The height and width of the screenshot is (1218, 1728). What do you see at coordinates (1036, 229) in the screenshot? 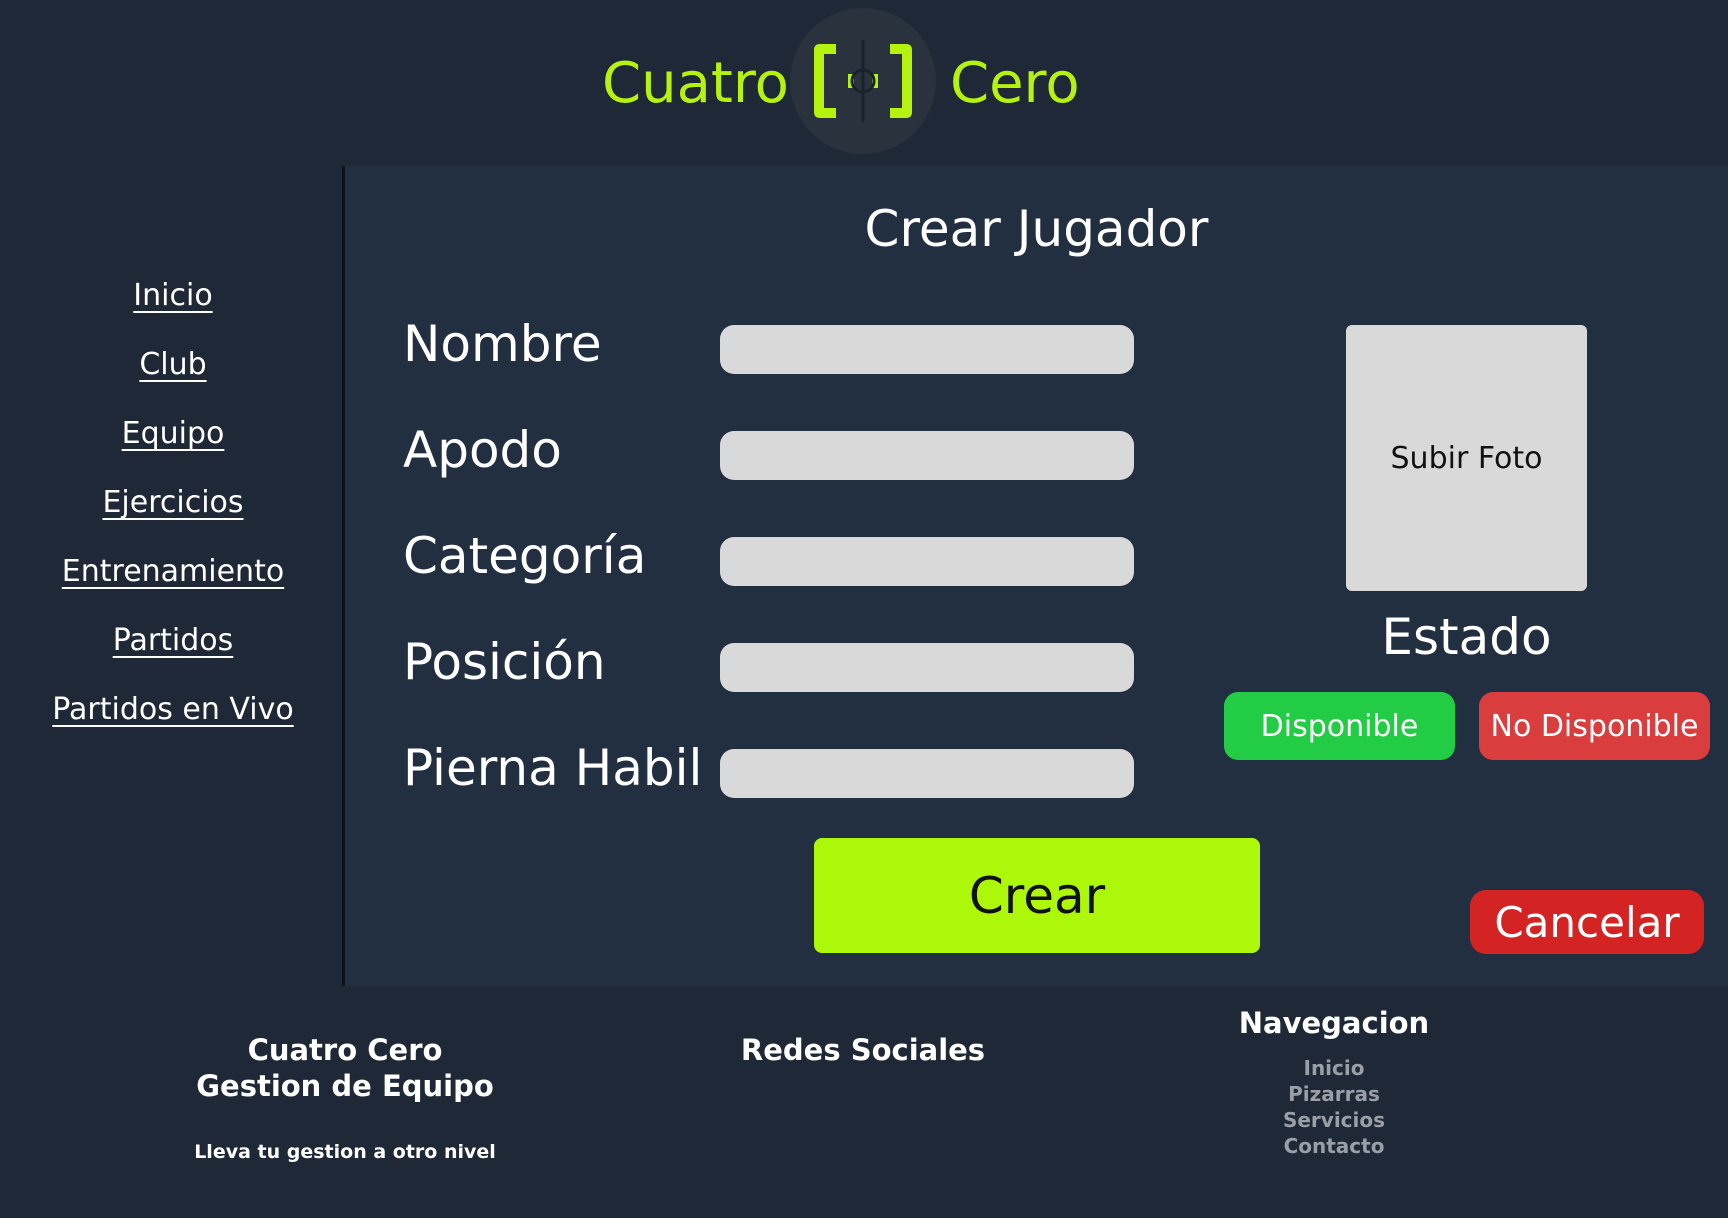
I see `page-title: Crear Jugador` at bounding box center [1036, 229].